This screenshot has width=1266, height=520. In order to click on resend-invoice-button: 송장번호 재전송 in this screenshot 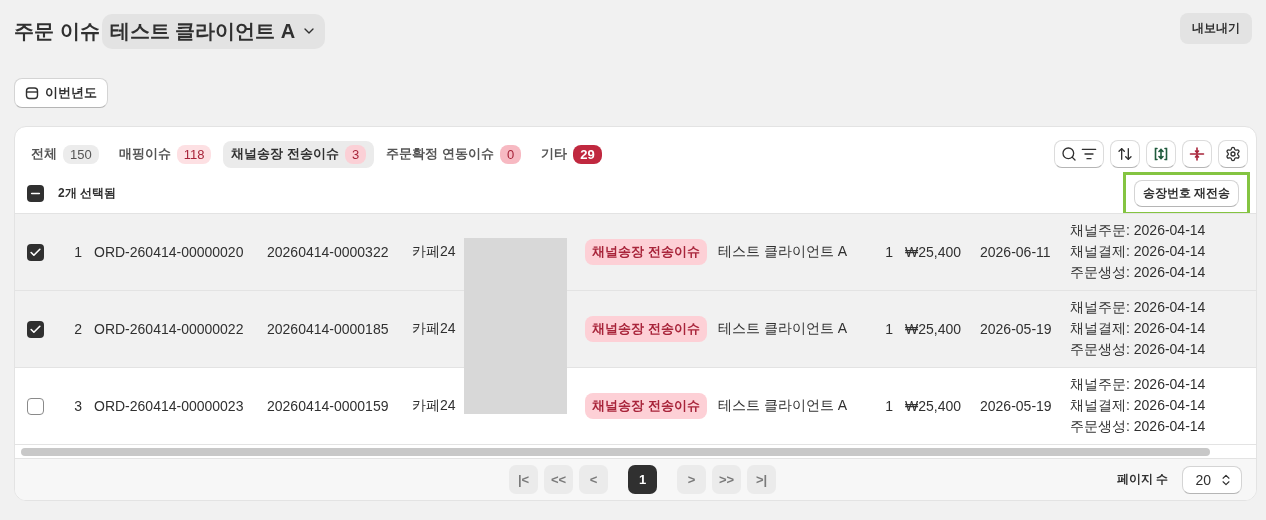, I will do `click(1186, 193)`.